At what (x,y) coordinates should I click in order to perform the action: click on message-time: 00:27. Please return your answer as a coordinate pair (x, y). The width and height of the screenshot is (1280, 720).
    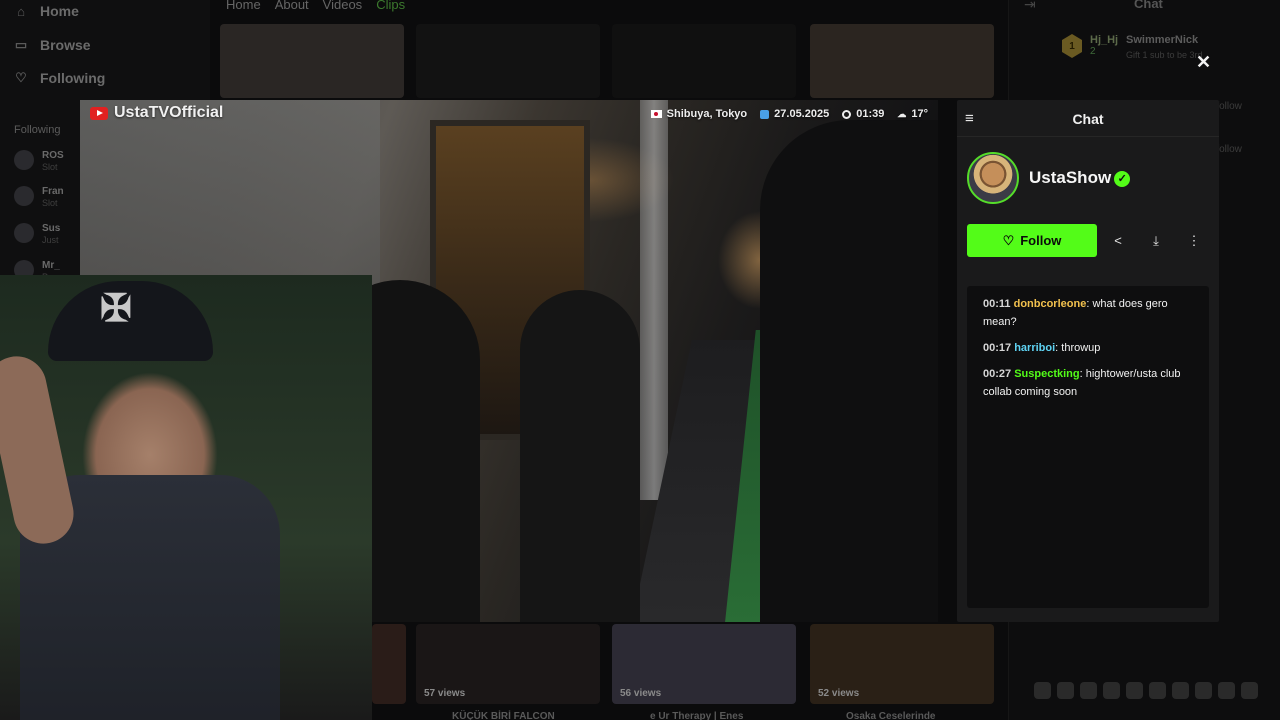
    Looking at the image, I should click on (997, 374).